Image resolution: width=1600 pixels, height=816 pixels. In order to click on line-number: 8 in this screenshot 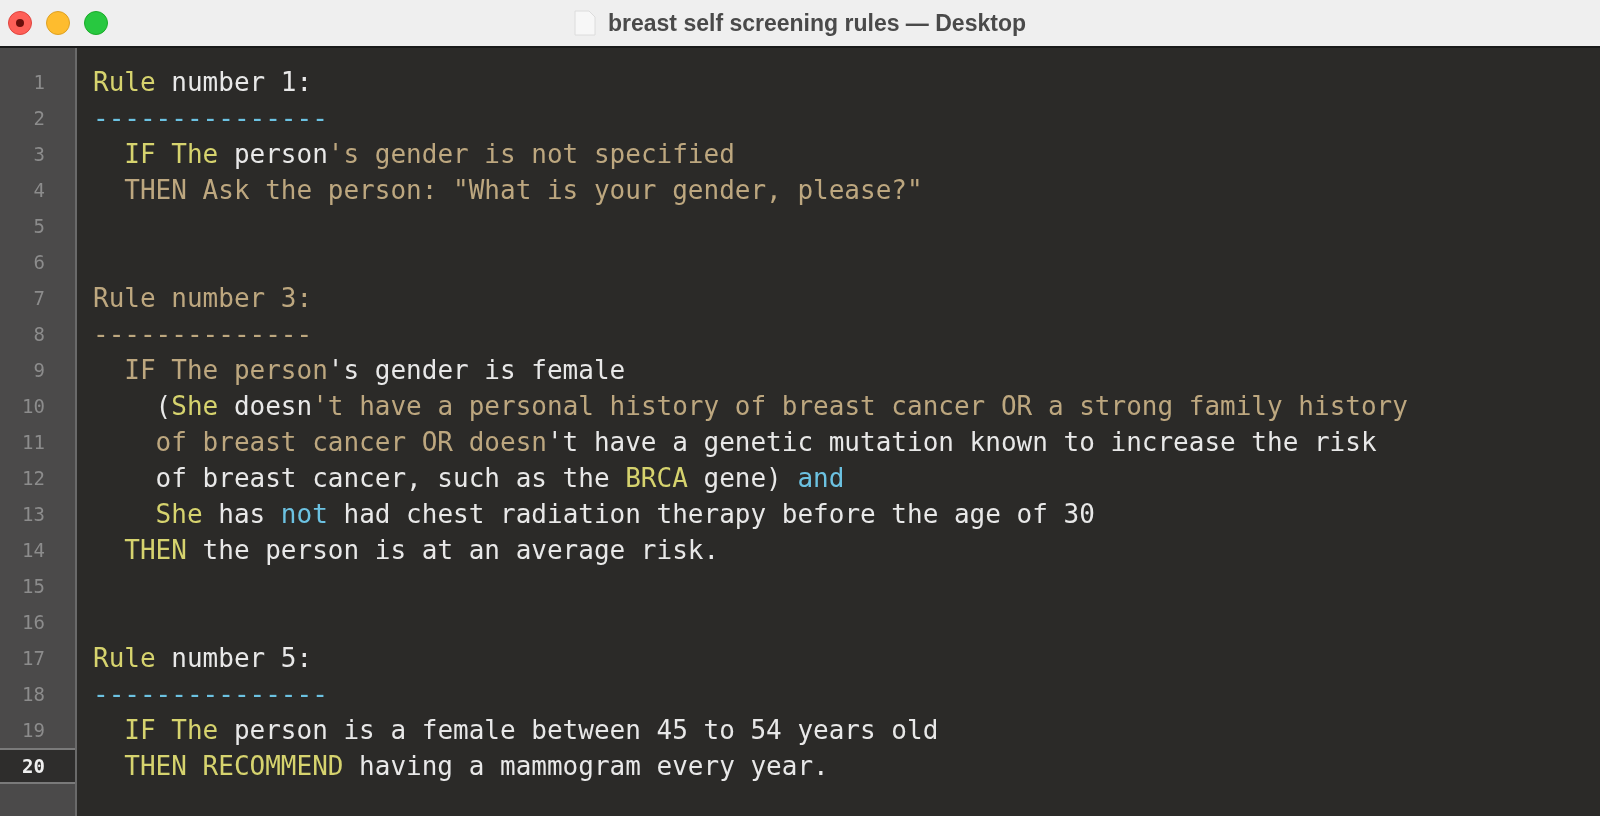, I will do `click(39, 334)`.